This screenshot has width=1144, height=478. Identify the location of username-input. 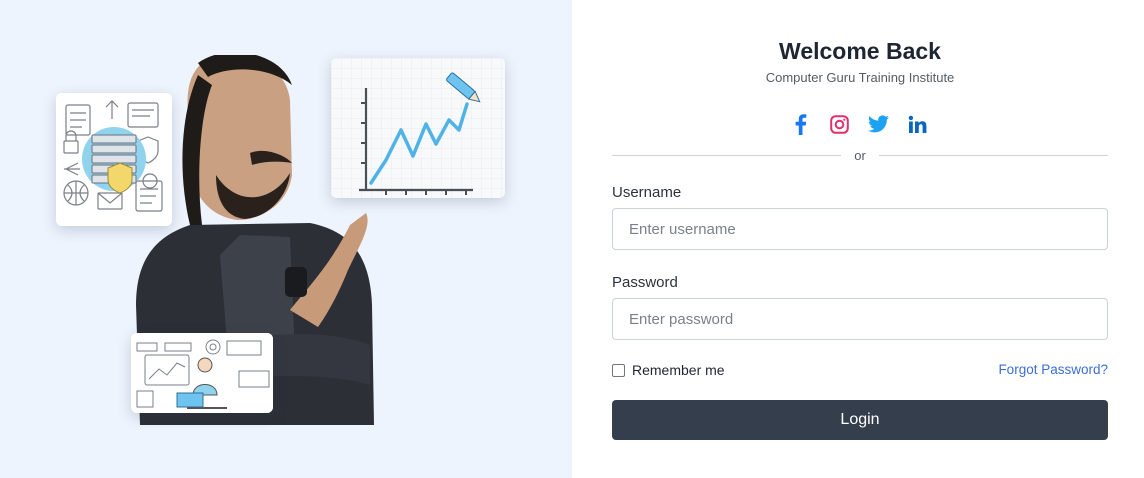
(860, 229).